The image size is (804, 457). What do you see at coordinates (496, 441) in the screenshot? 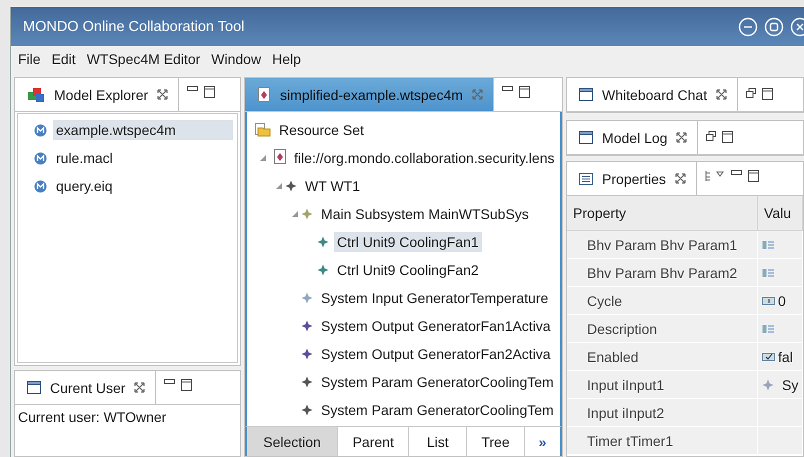
I see `page-tab: Tree` at bounding box center [496, 441].